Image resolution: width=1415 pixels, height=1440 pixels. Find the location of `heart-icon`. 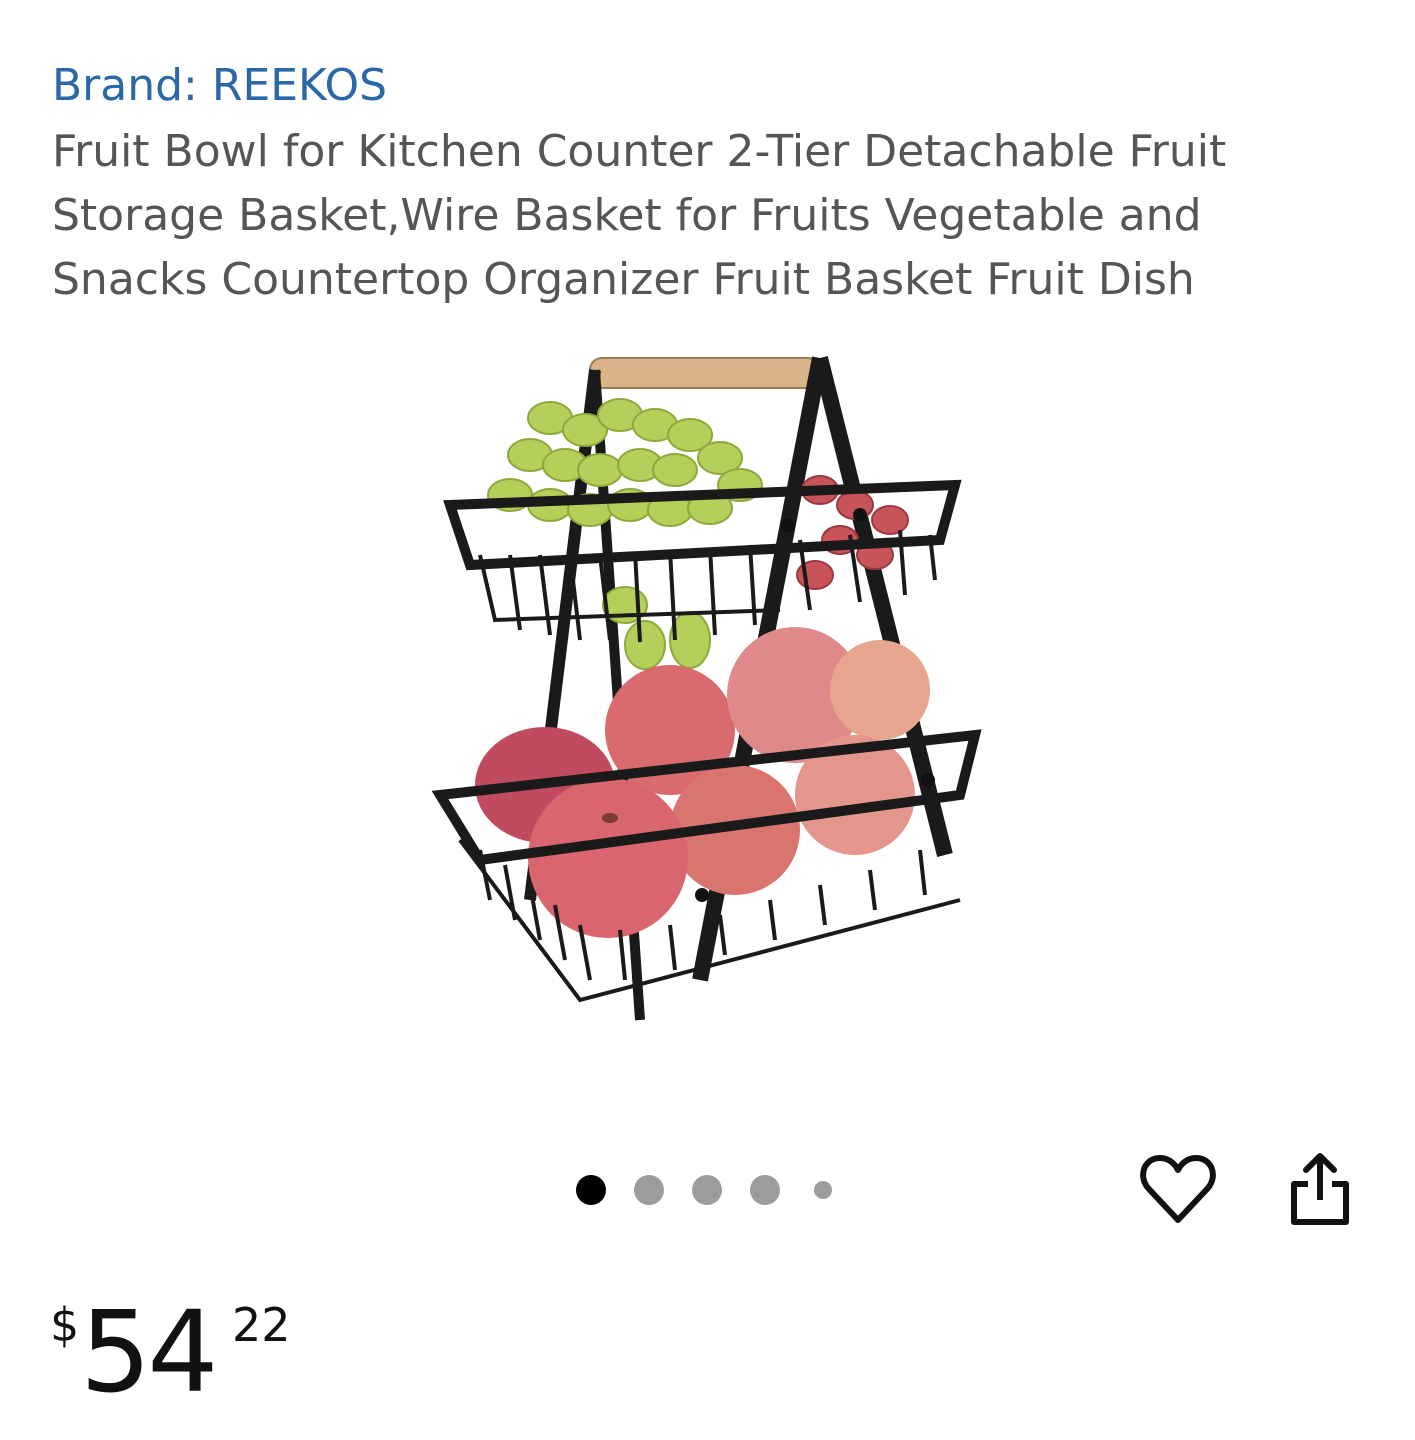

heart-icon is located at coordinates (1178, 1189).